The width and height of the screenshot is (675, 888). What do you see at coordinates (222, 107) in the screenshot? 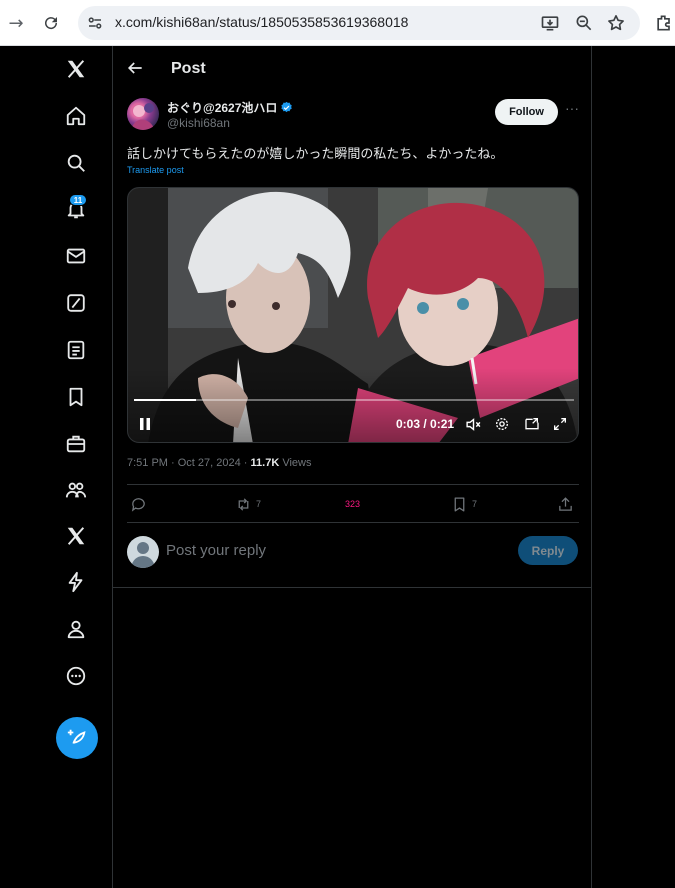
I see `display-name-text: おぐり@2627池ハロ` at bounding box center [222, 107].